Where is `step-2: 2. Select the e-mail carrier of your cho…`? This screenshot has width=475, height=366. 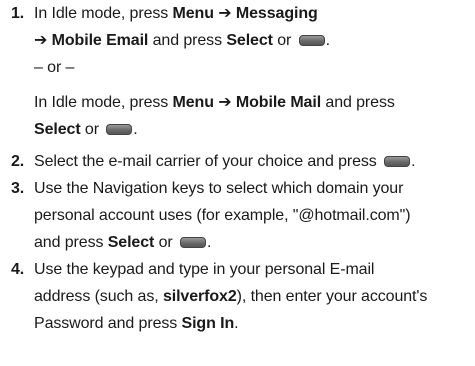 step-2: 2. Select the e-mail carrier of your cho… is located at coordinates (237, 161).